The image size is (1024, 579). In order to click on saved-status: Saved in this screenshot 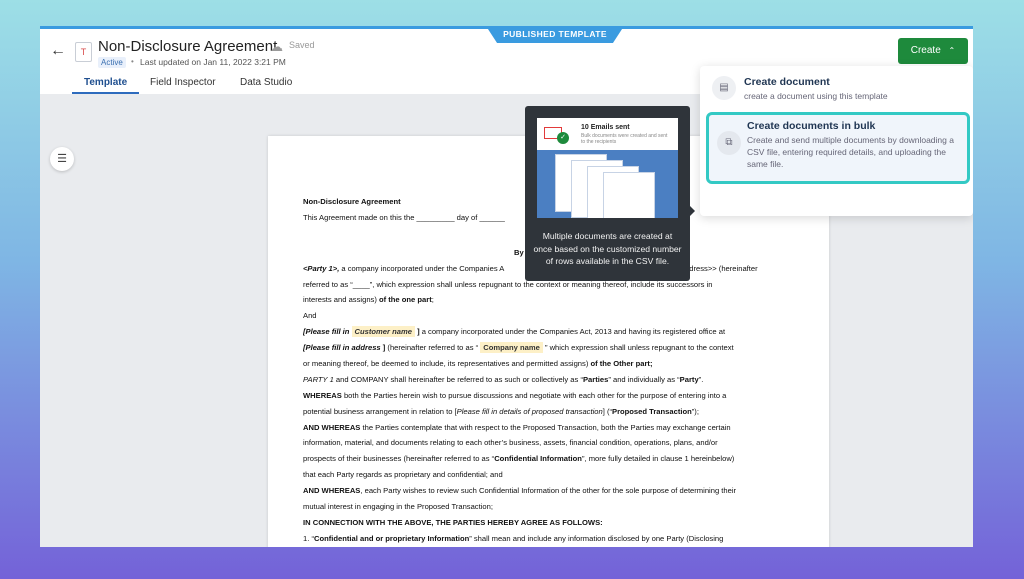, I will do `click(302, 45)`.